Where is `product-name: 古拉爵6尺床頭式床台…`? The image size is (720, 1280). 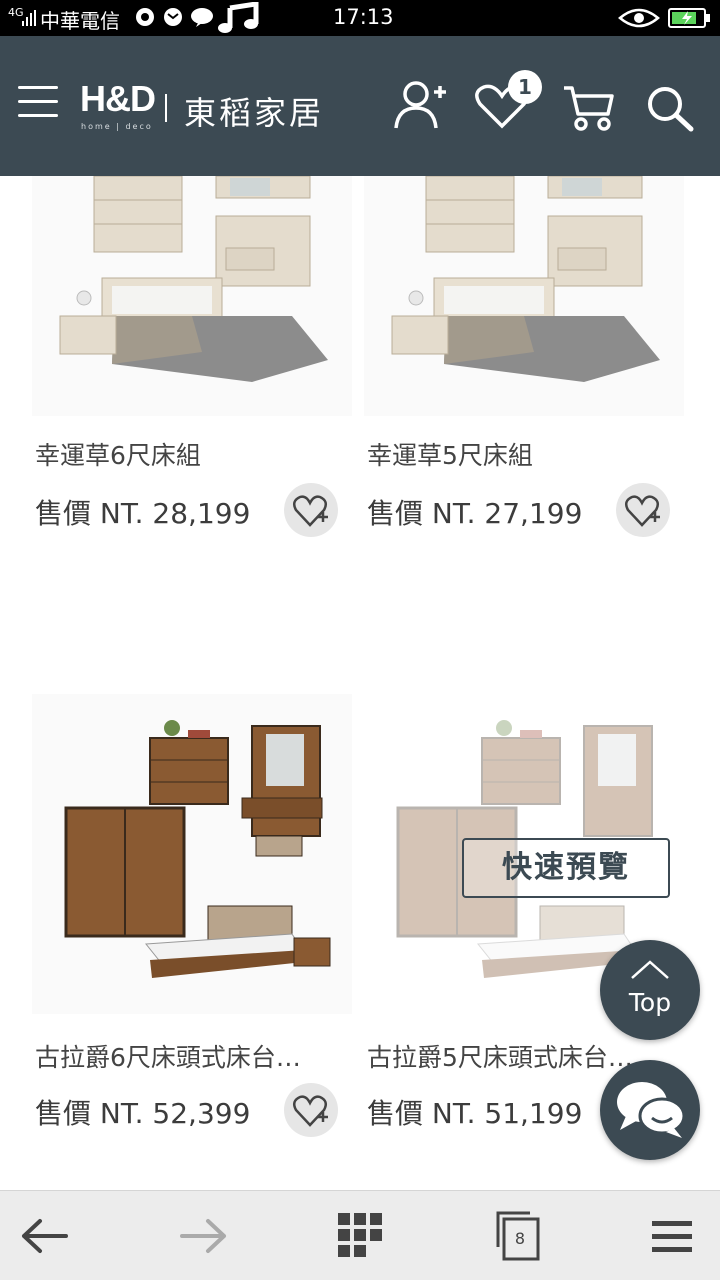
product-name: 古拉爵6尺床頭式床台… is located at coordinates (185, 1056).